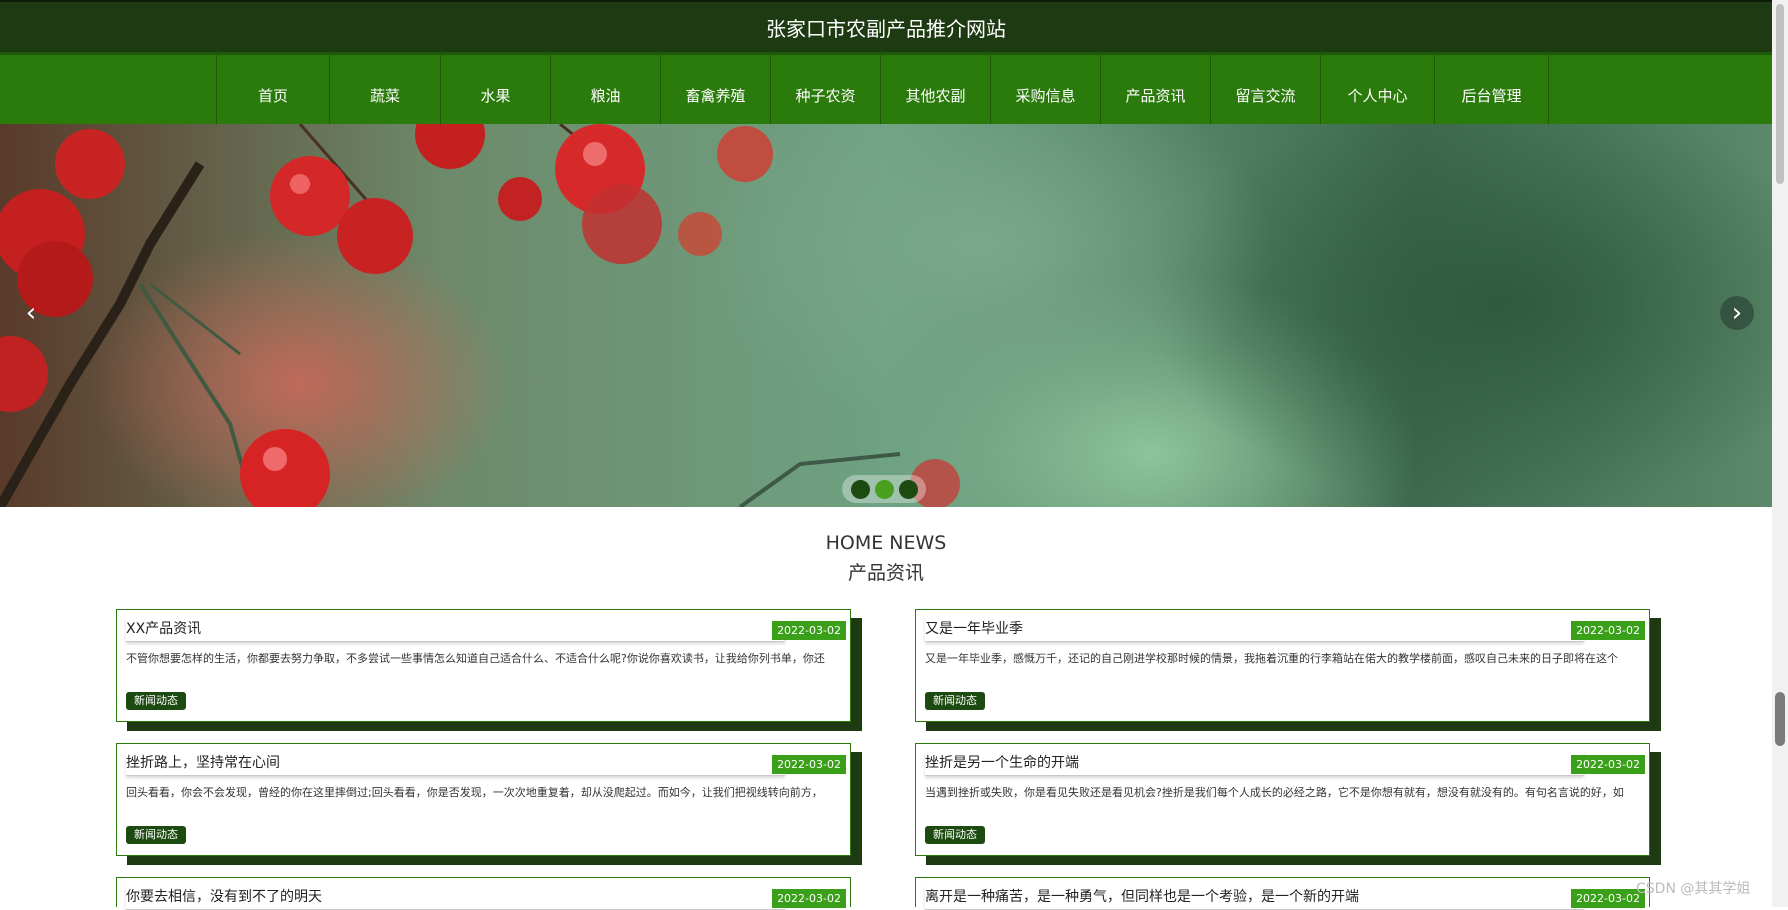 The height and width of the screenshot is (910, 1788). Describe the element at coordinates (825, 96) in the screenshot. I see `nav-label: 种子农资` at that location.